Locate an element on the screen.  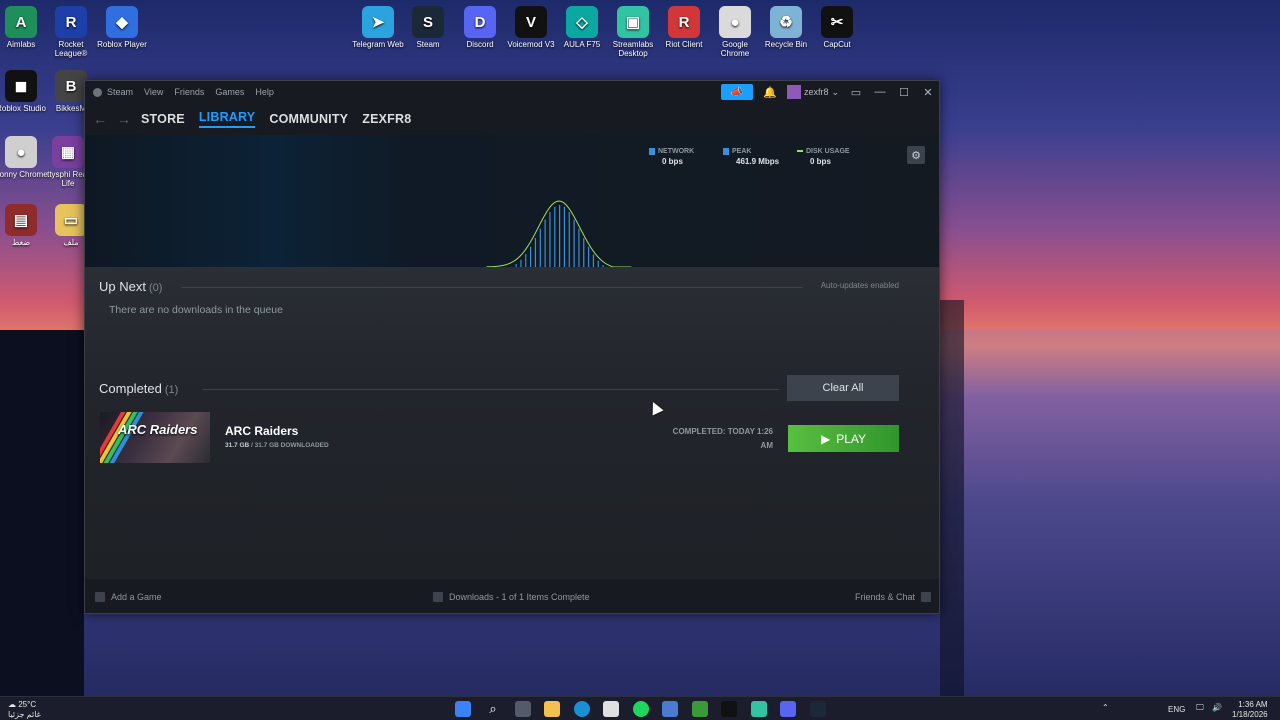
username: zexfr8 is located at coordinates (816, 92).